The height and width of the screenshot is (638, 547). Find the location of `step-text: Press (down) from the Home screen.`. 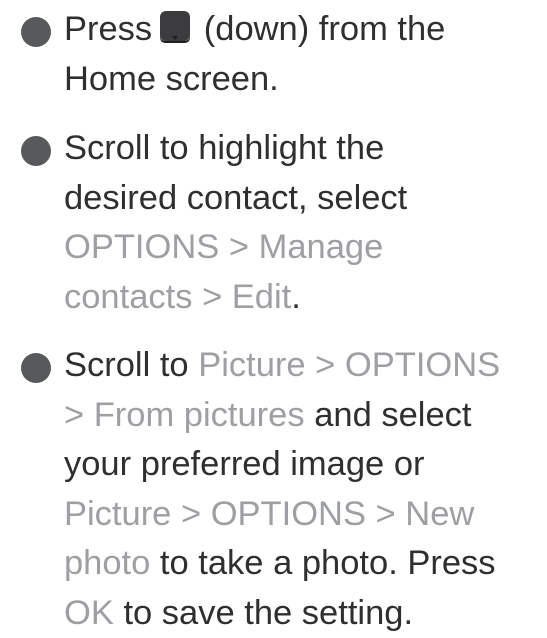

step-text: Press (down) from the Home screen. is located at coordinates (304, 54).